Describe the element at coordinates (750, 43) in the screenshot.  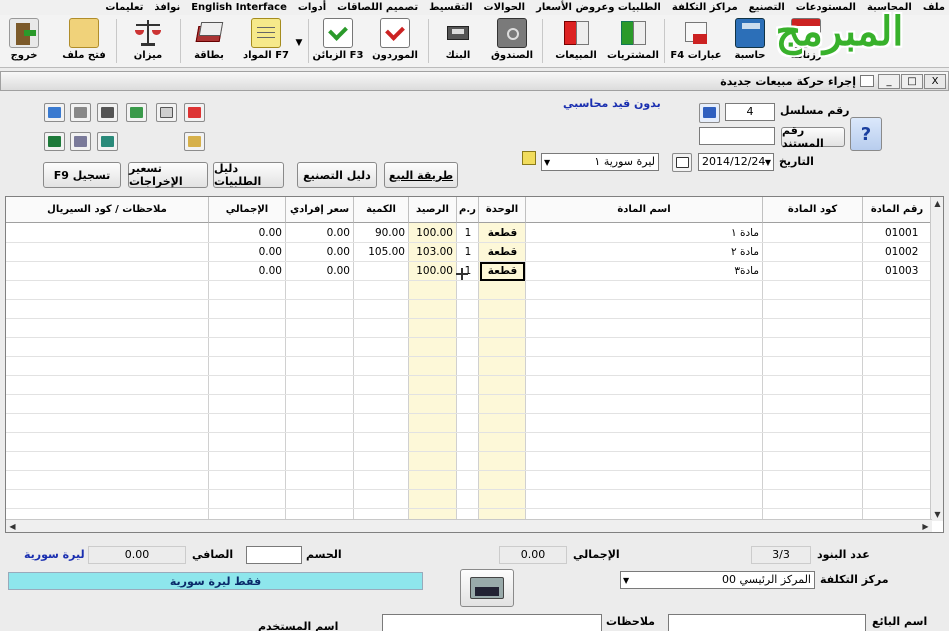
I see `calculator-button: حاسبة` at that location.